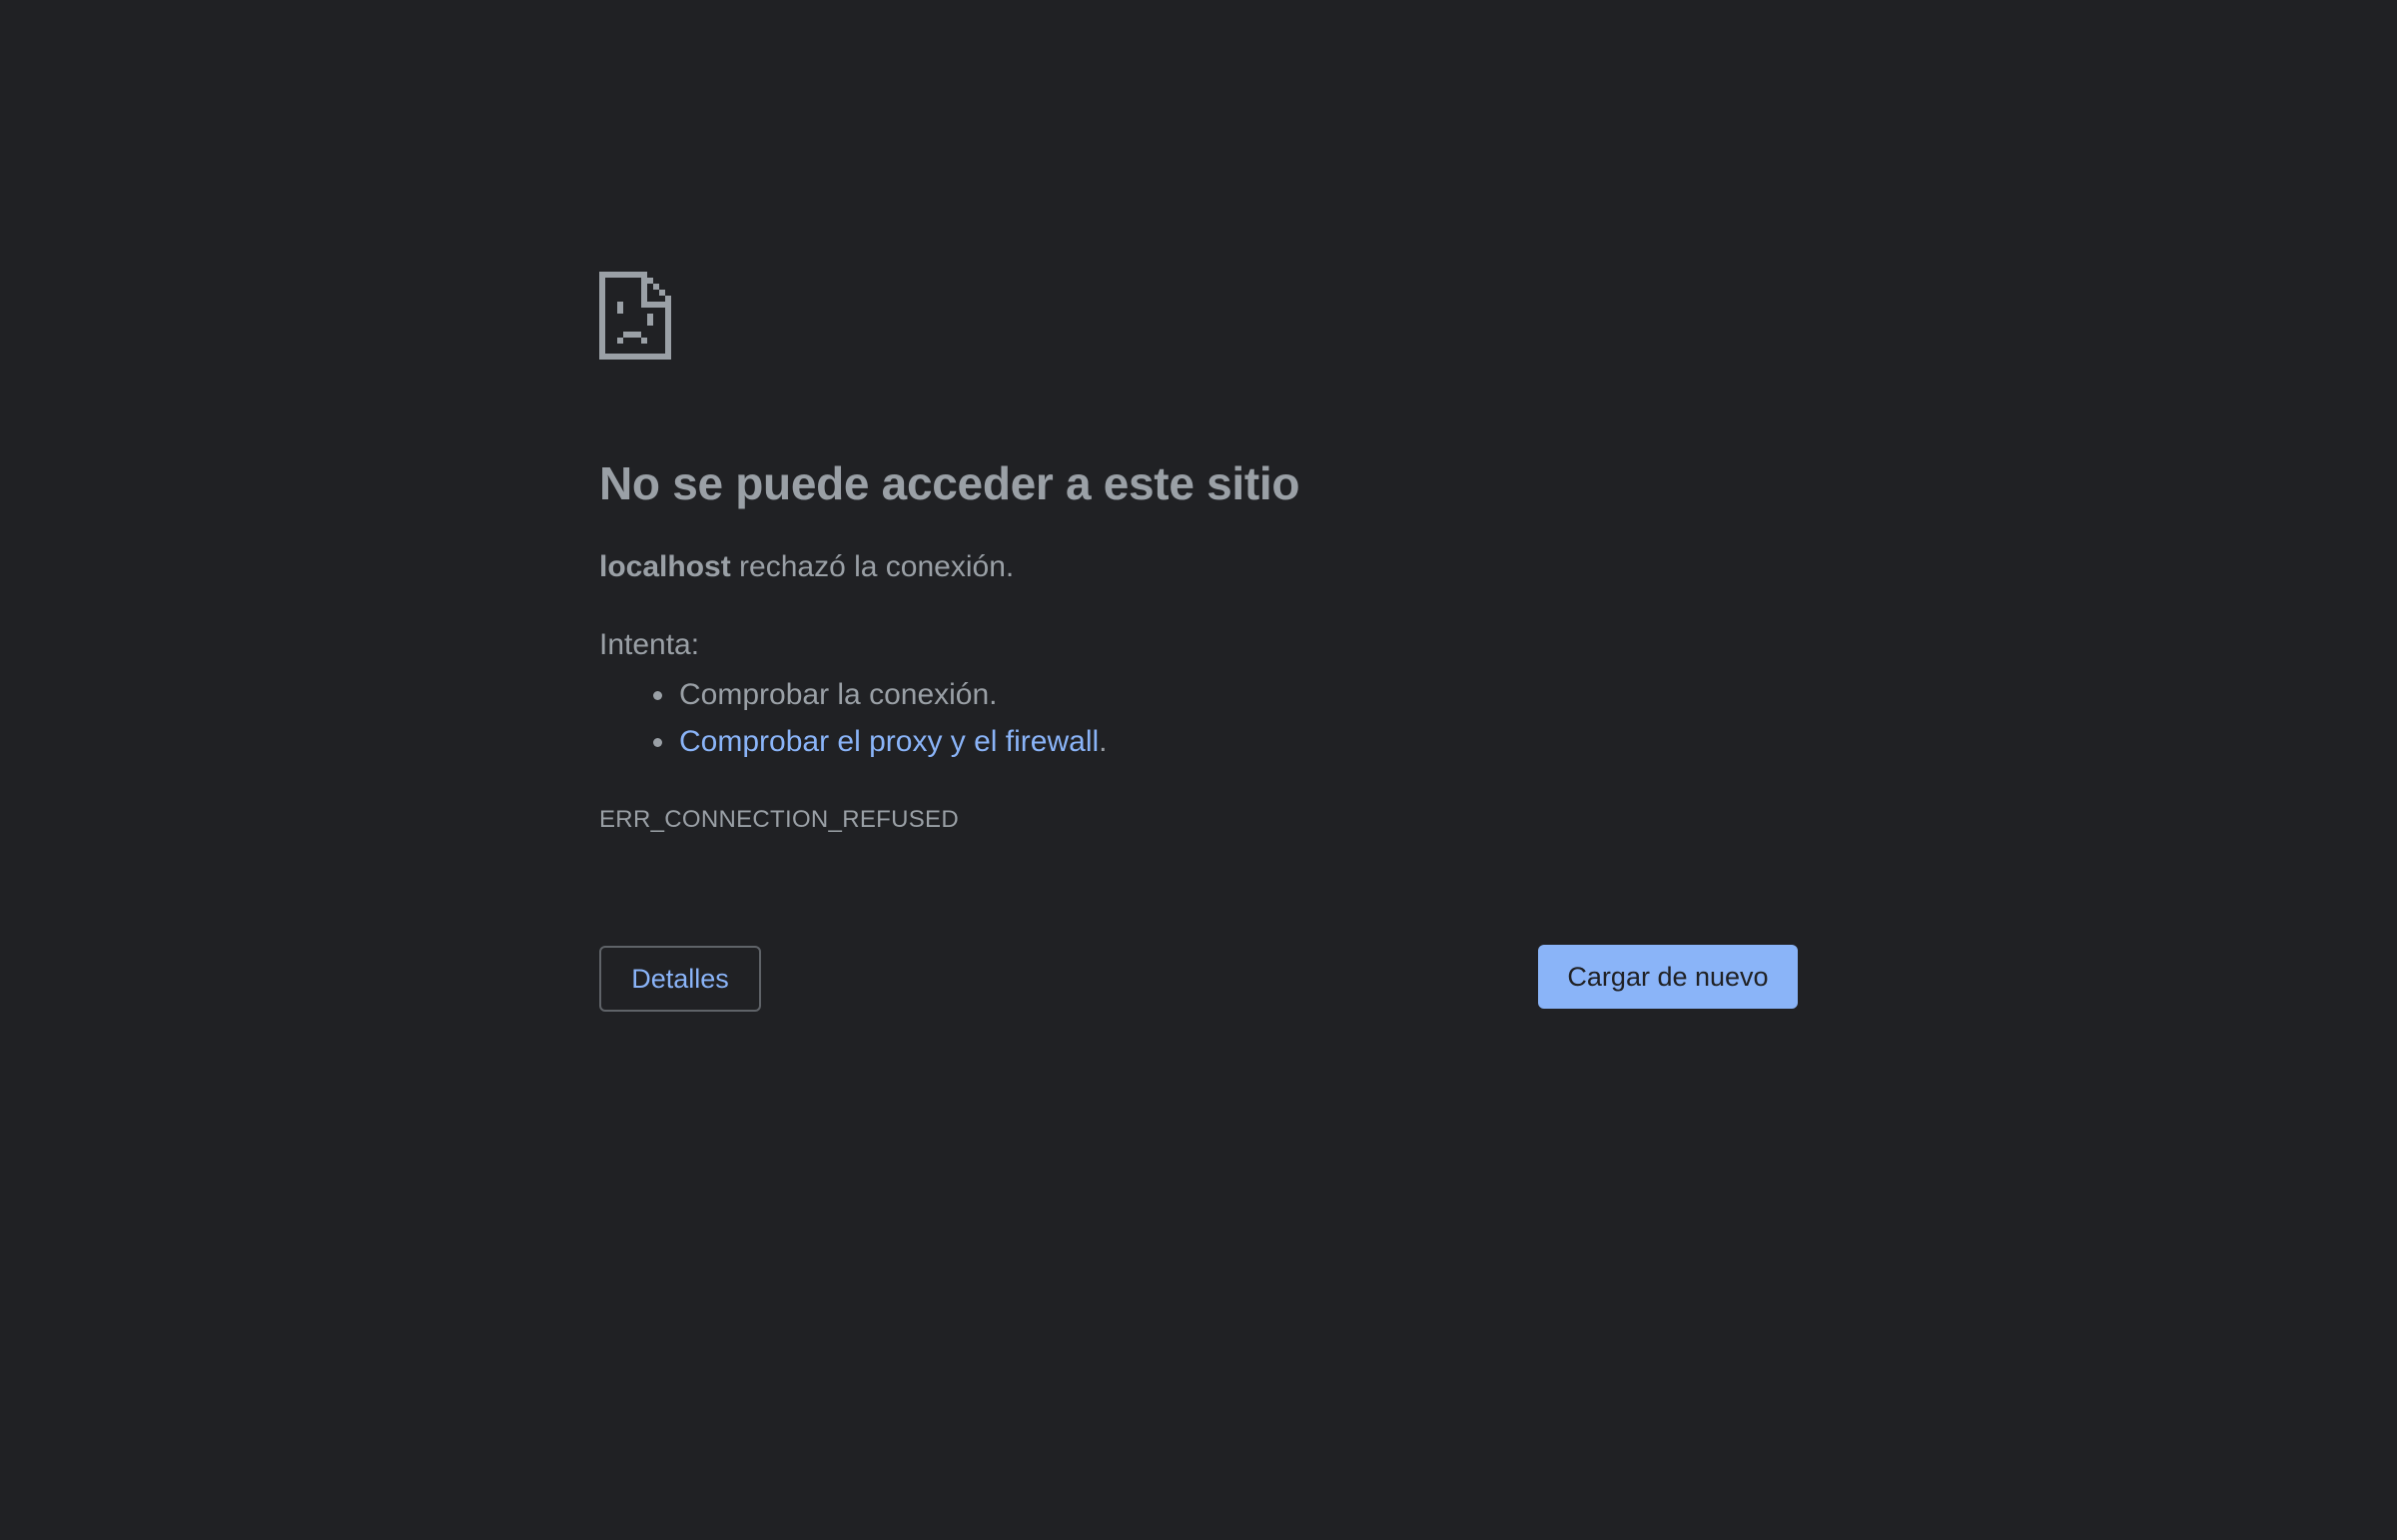 This screenshot has height=1540, width=2397. I want to click on suggestion-suffix: ., so click(1104, 741).